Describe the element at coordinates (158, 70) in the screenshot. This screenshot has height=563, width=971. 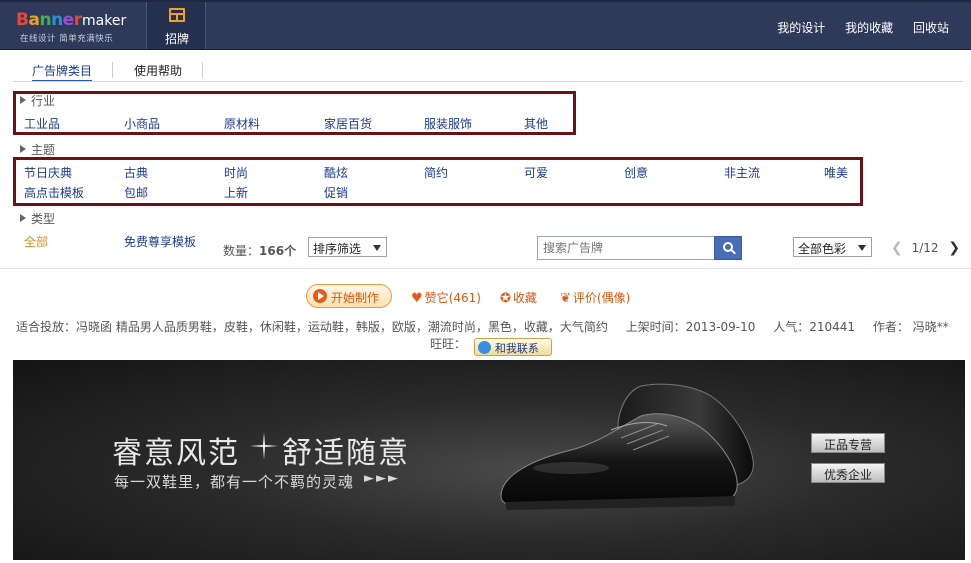
I see `tab-help: 使用帮助` at that location.